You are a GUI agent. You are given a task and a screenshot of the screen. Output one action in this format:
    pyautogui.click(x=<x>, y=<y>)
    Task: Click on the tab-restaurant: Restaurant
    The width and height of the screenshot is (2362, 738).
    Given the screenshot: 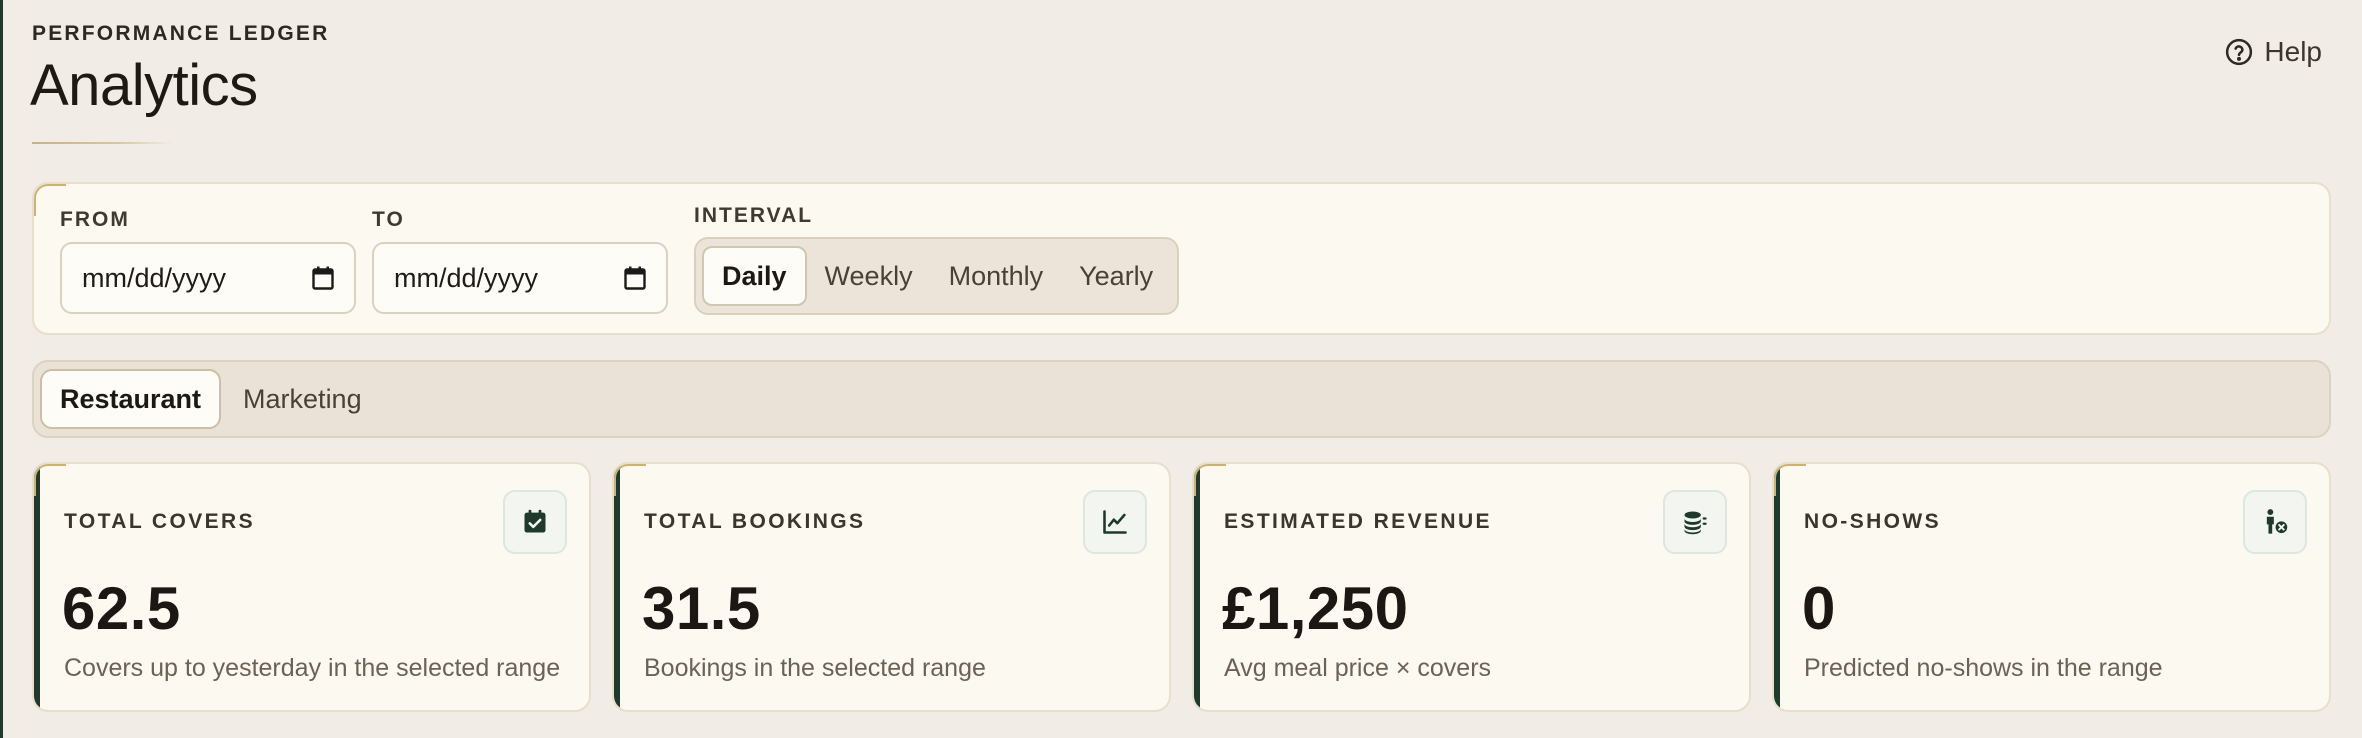 What is the action you would take?
    pyautogui.click(x=131, y=399)
    